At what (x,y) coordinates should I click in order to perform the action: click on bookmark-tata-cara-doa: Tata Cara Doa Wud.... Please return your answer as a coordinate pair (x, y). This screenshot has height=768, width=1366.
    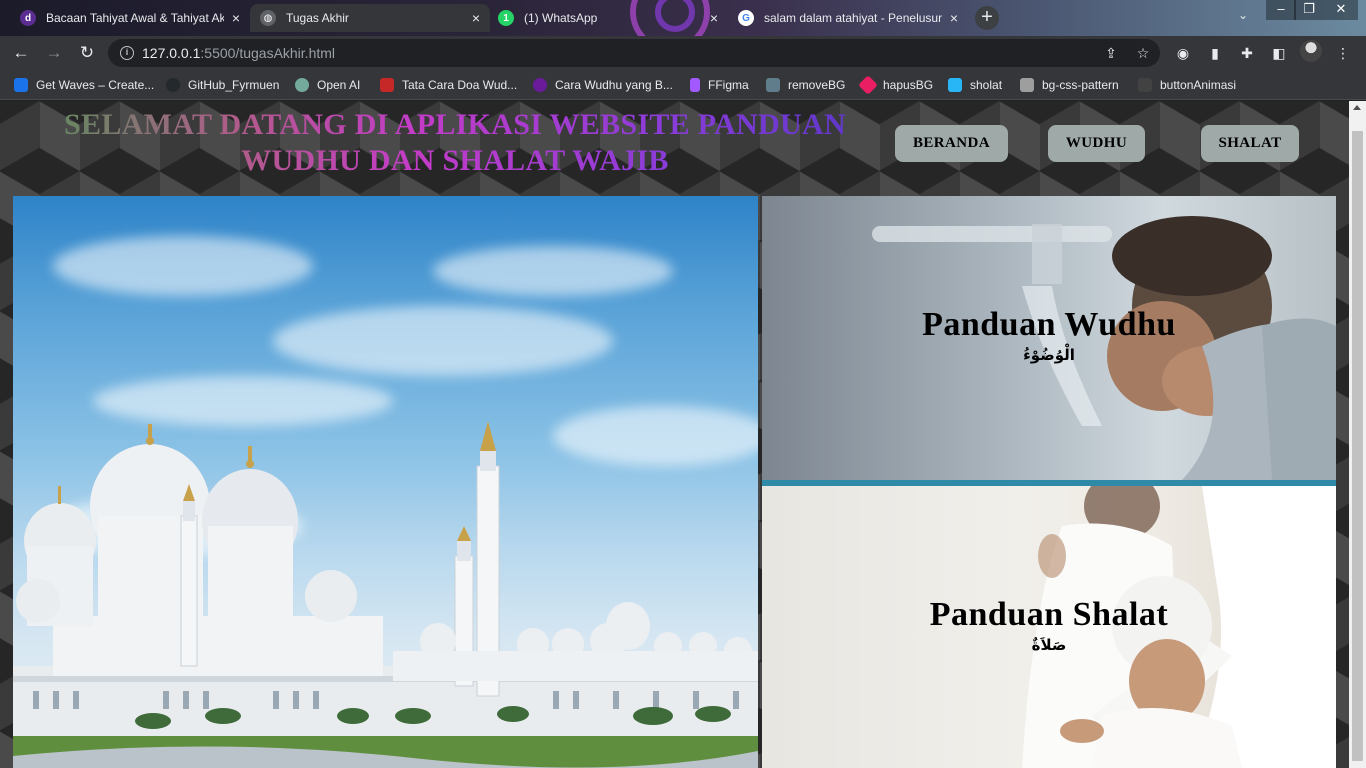
    Looking at the image, I should click on (448, 85).